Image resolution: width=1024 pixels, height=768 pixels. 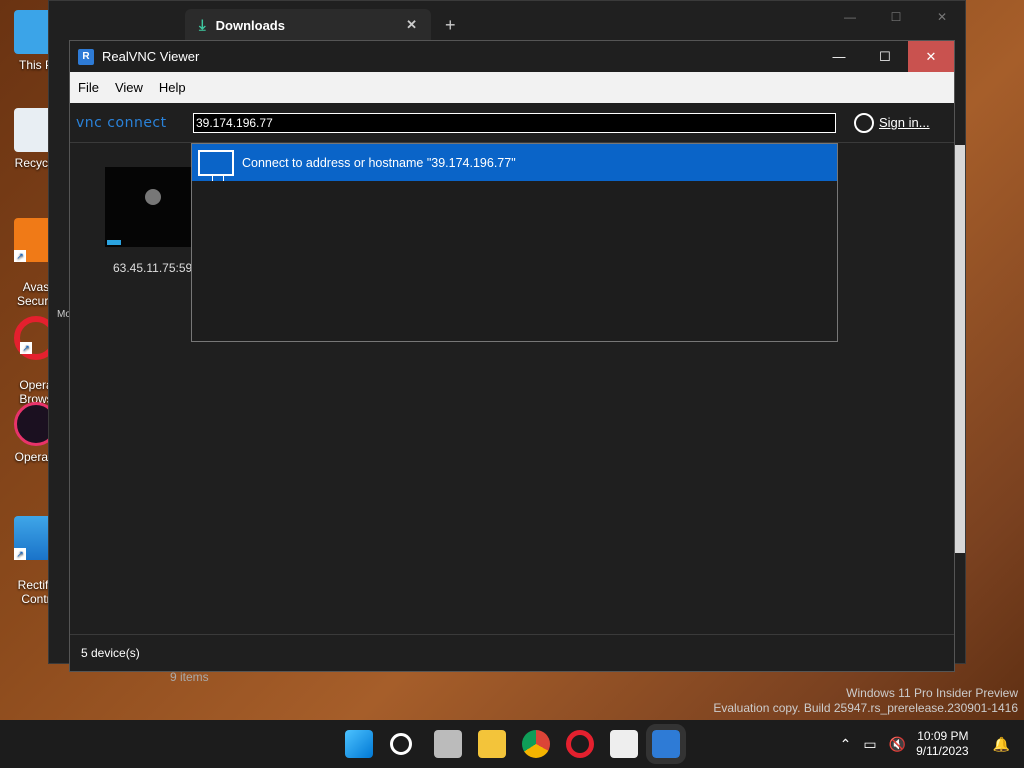 What do you see at coordinates (216, 165) in the screenshot?
I see `monitor-icon` at bounding box center [216, 165].